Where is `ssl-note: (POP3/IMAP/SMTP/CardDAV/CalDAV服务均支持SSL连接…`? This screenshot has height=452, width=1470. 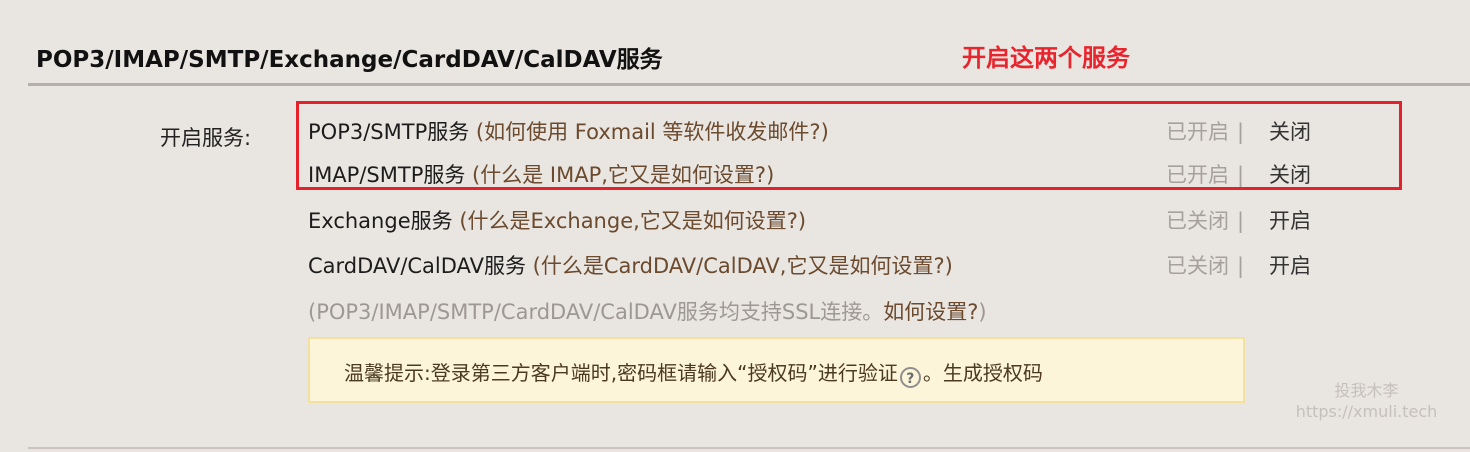
ssl-note: (POP3/IMAP/SMTP/CardDAV/CalDAV服务均支持SSL连接… is located at coordinates (647, 311).